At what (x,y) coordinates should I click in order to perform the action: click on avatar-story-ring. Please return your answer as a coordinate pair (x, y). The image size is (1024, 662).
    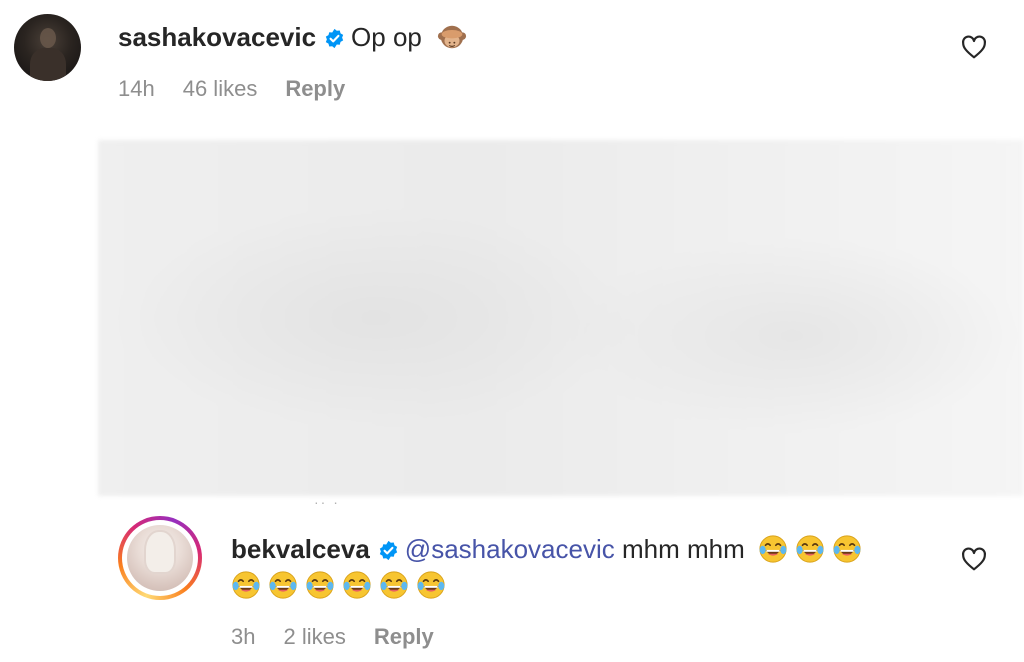
    Looking at the image, I should click on (160, 558).